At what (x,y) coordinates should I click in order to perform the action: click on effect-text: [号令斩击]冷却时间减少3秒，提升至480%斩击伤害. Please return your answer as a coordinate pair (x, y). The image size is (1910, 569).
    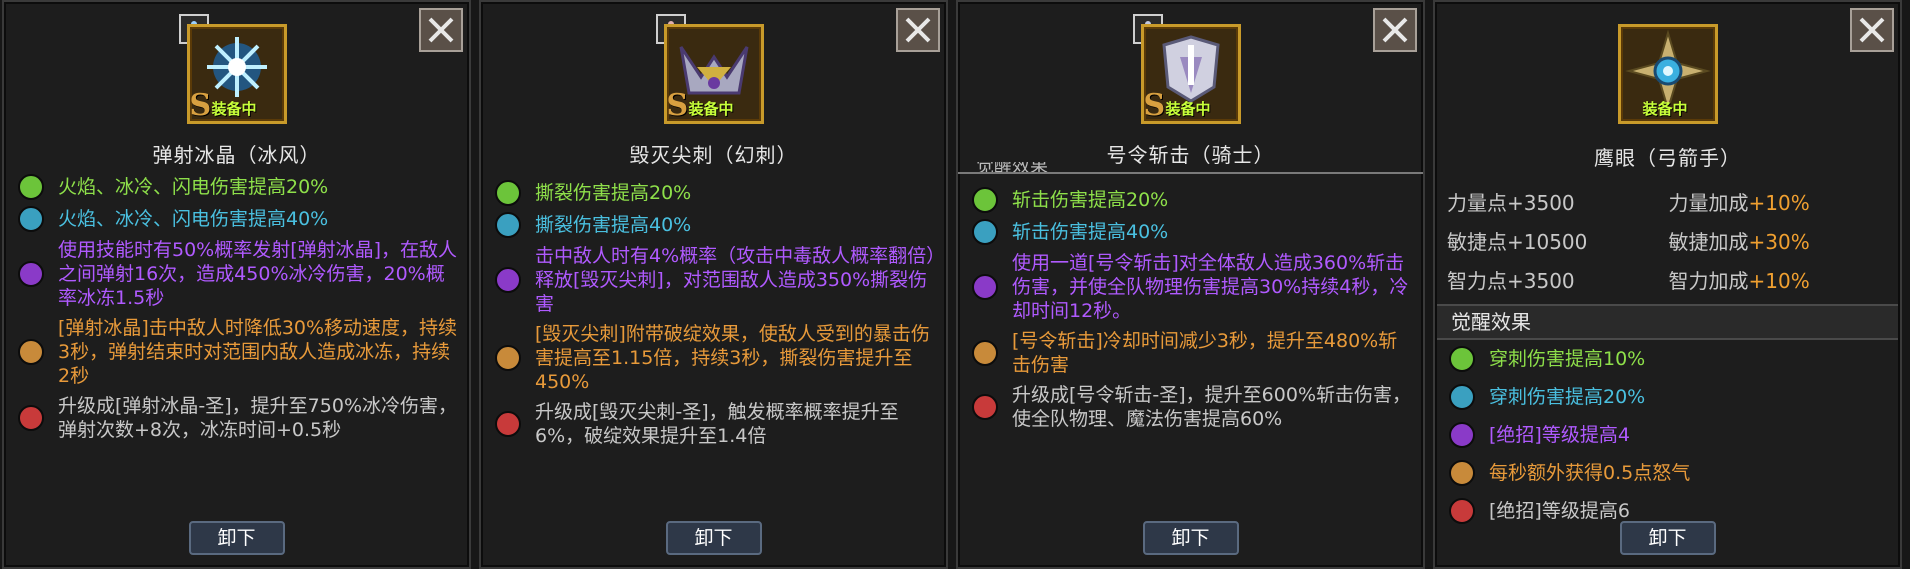
    Looking at the image, I should click on (1205, 353).